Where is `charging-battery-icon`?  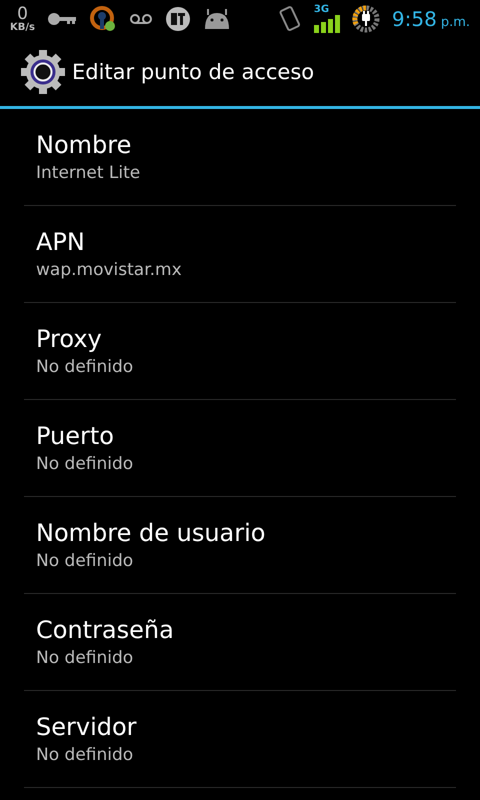
charging-battery-icon is located at coordinates (366, 19).